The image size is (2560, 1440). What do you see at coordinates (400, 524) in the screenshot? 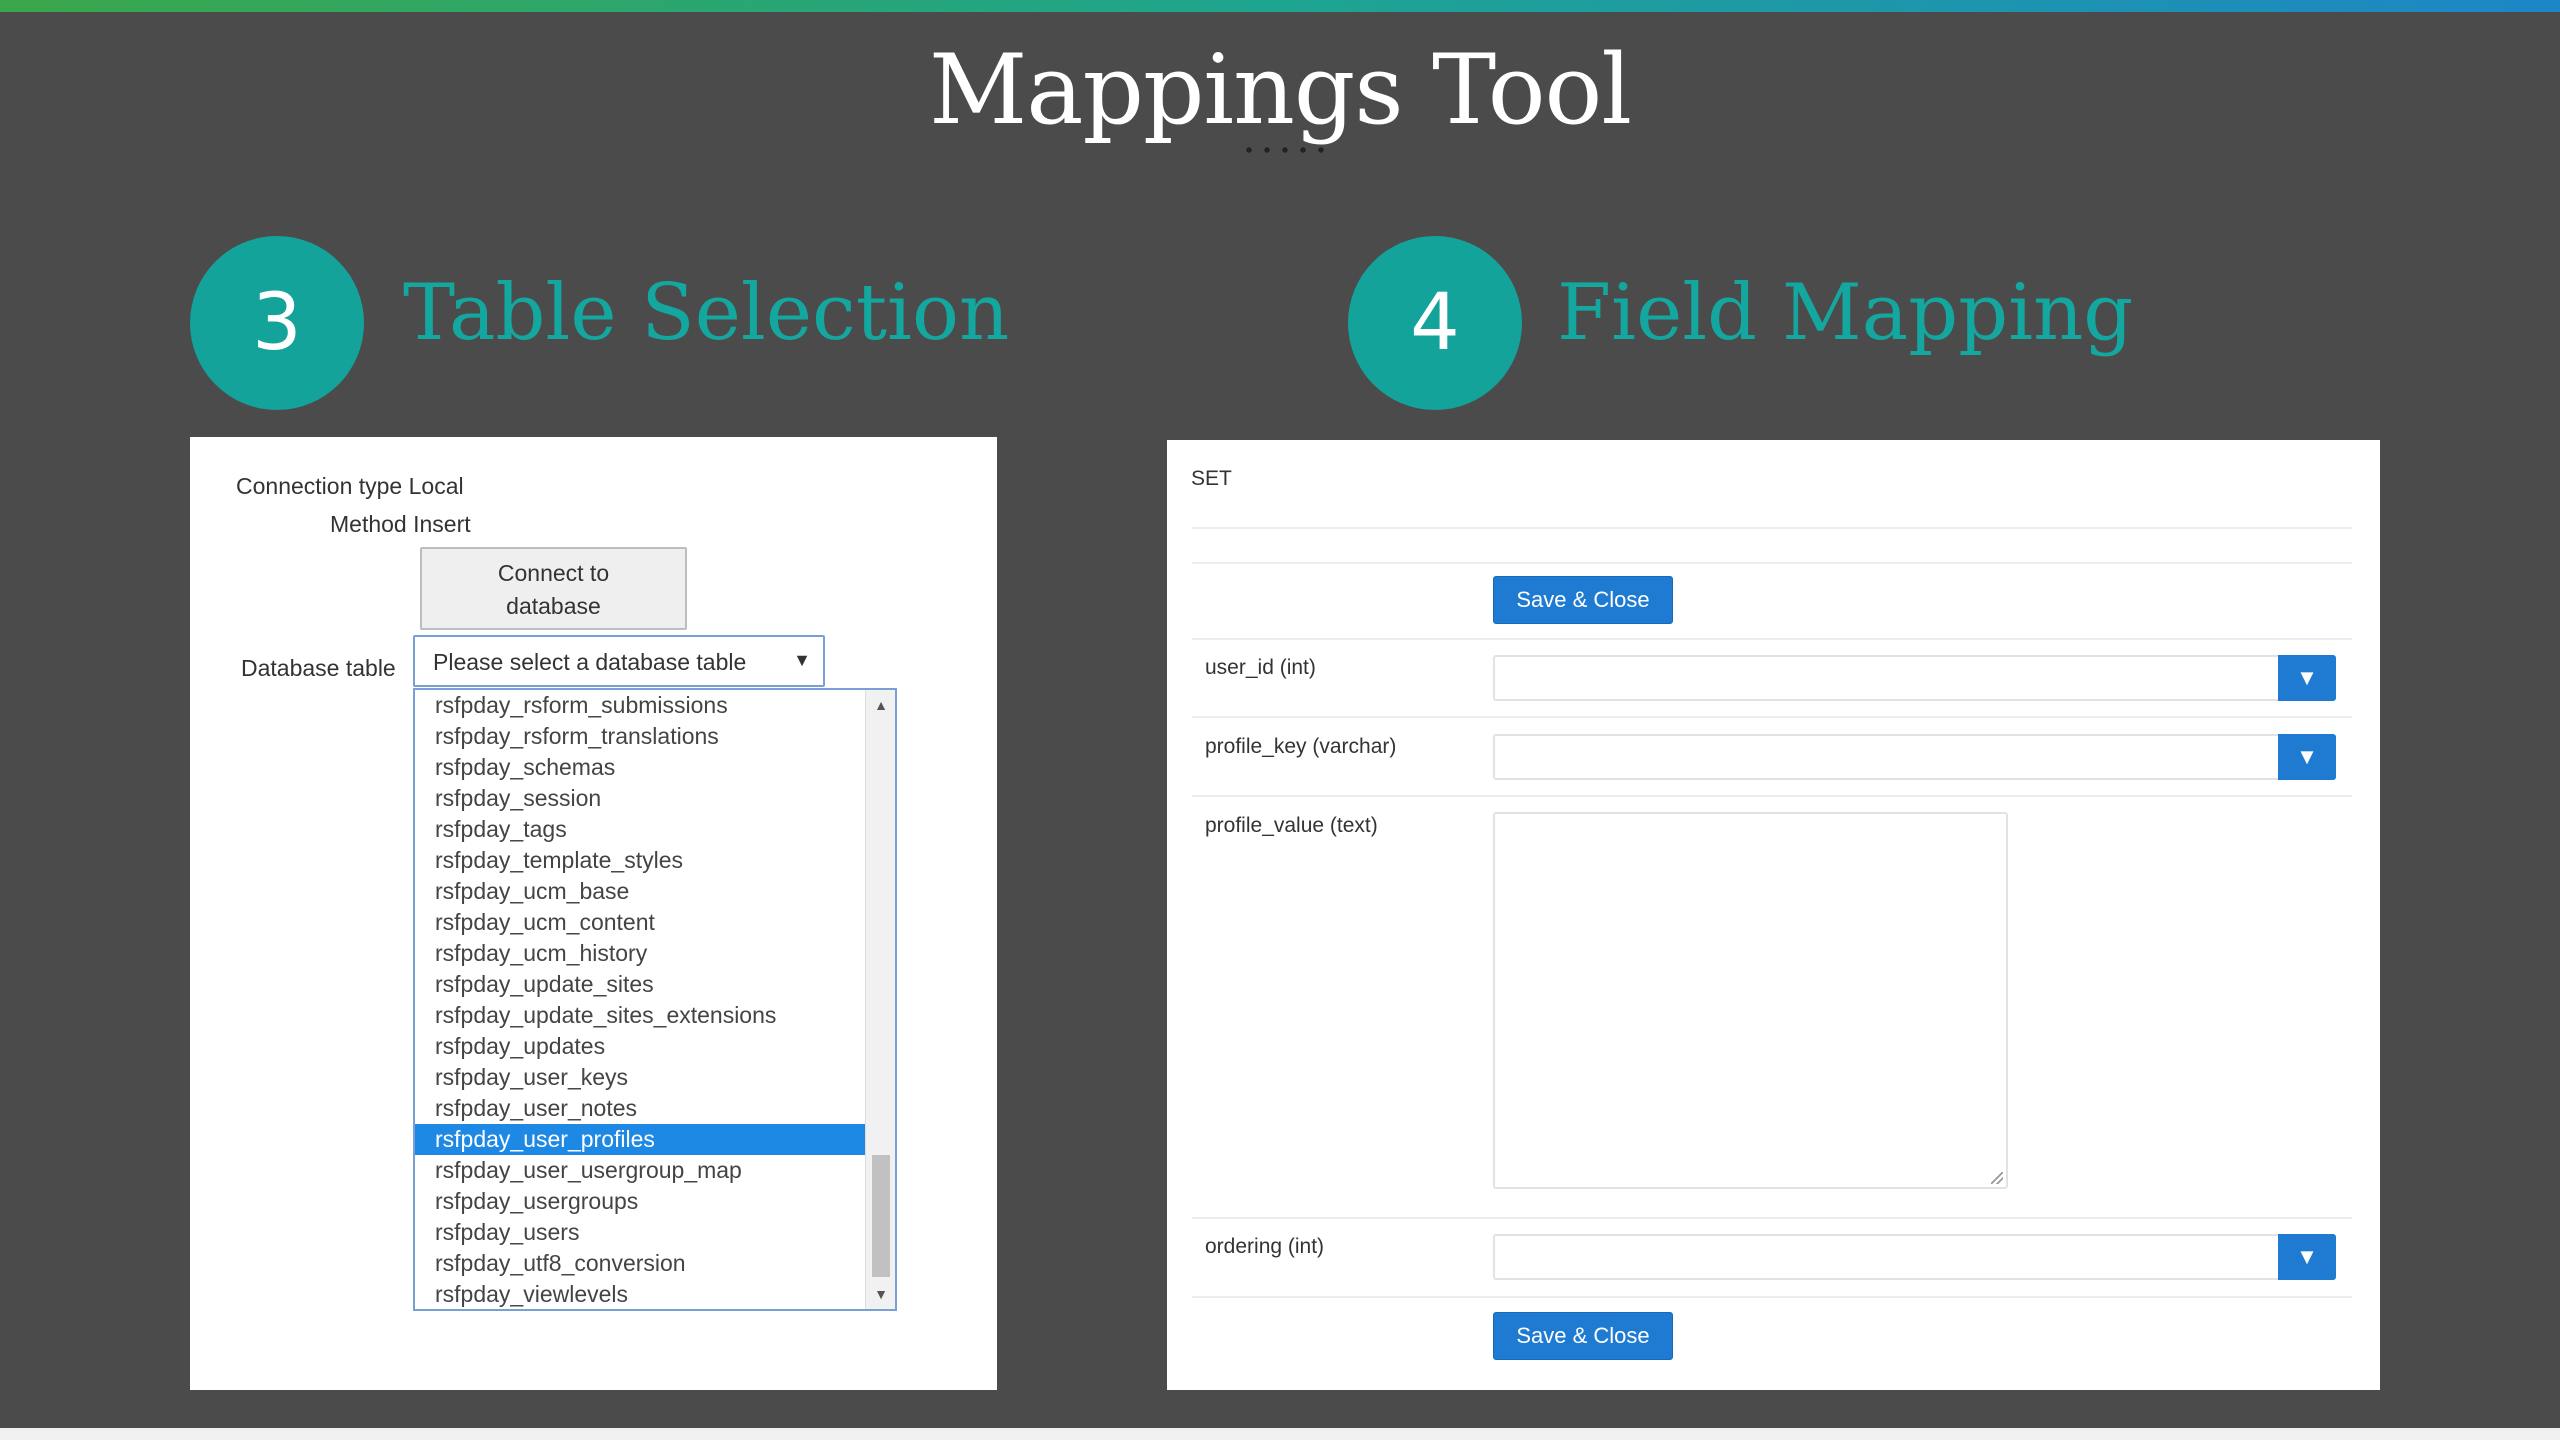
I see `method-text: Method Insert` at bounding box center [400, 524].